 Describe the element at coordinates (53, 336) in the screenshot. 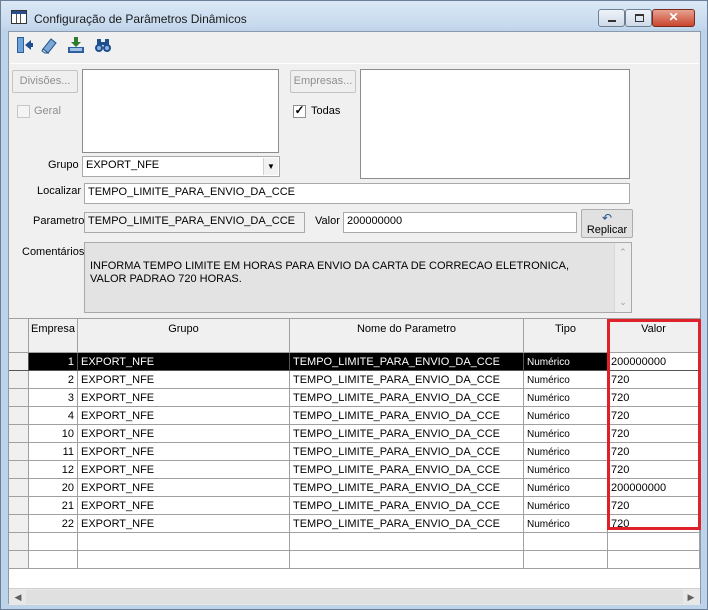

I see `column-header-empresa: Empresa` at that location.